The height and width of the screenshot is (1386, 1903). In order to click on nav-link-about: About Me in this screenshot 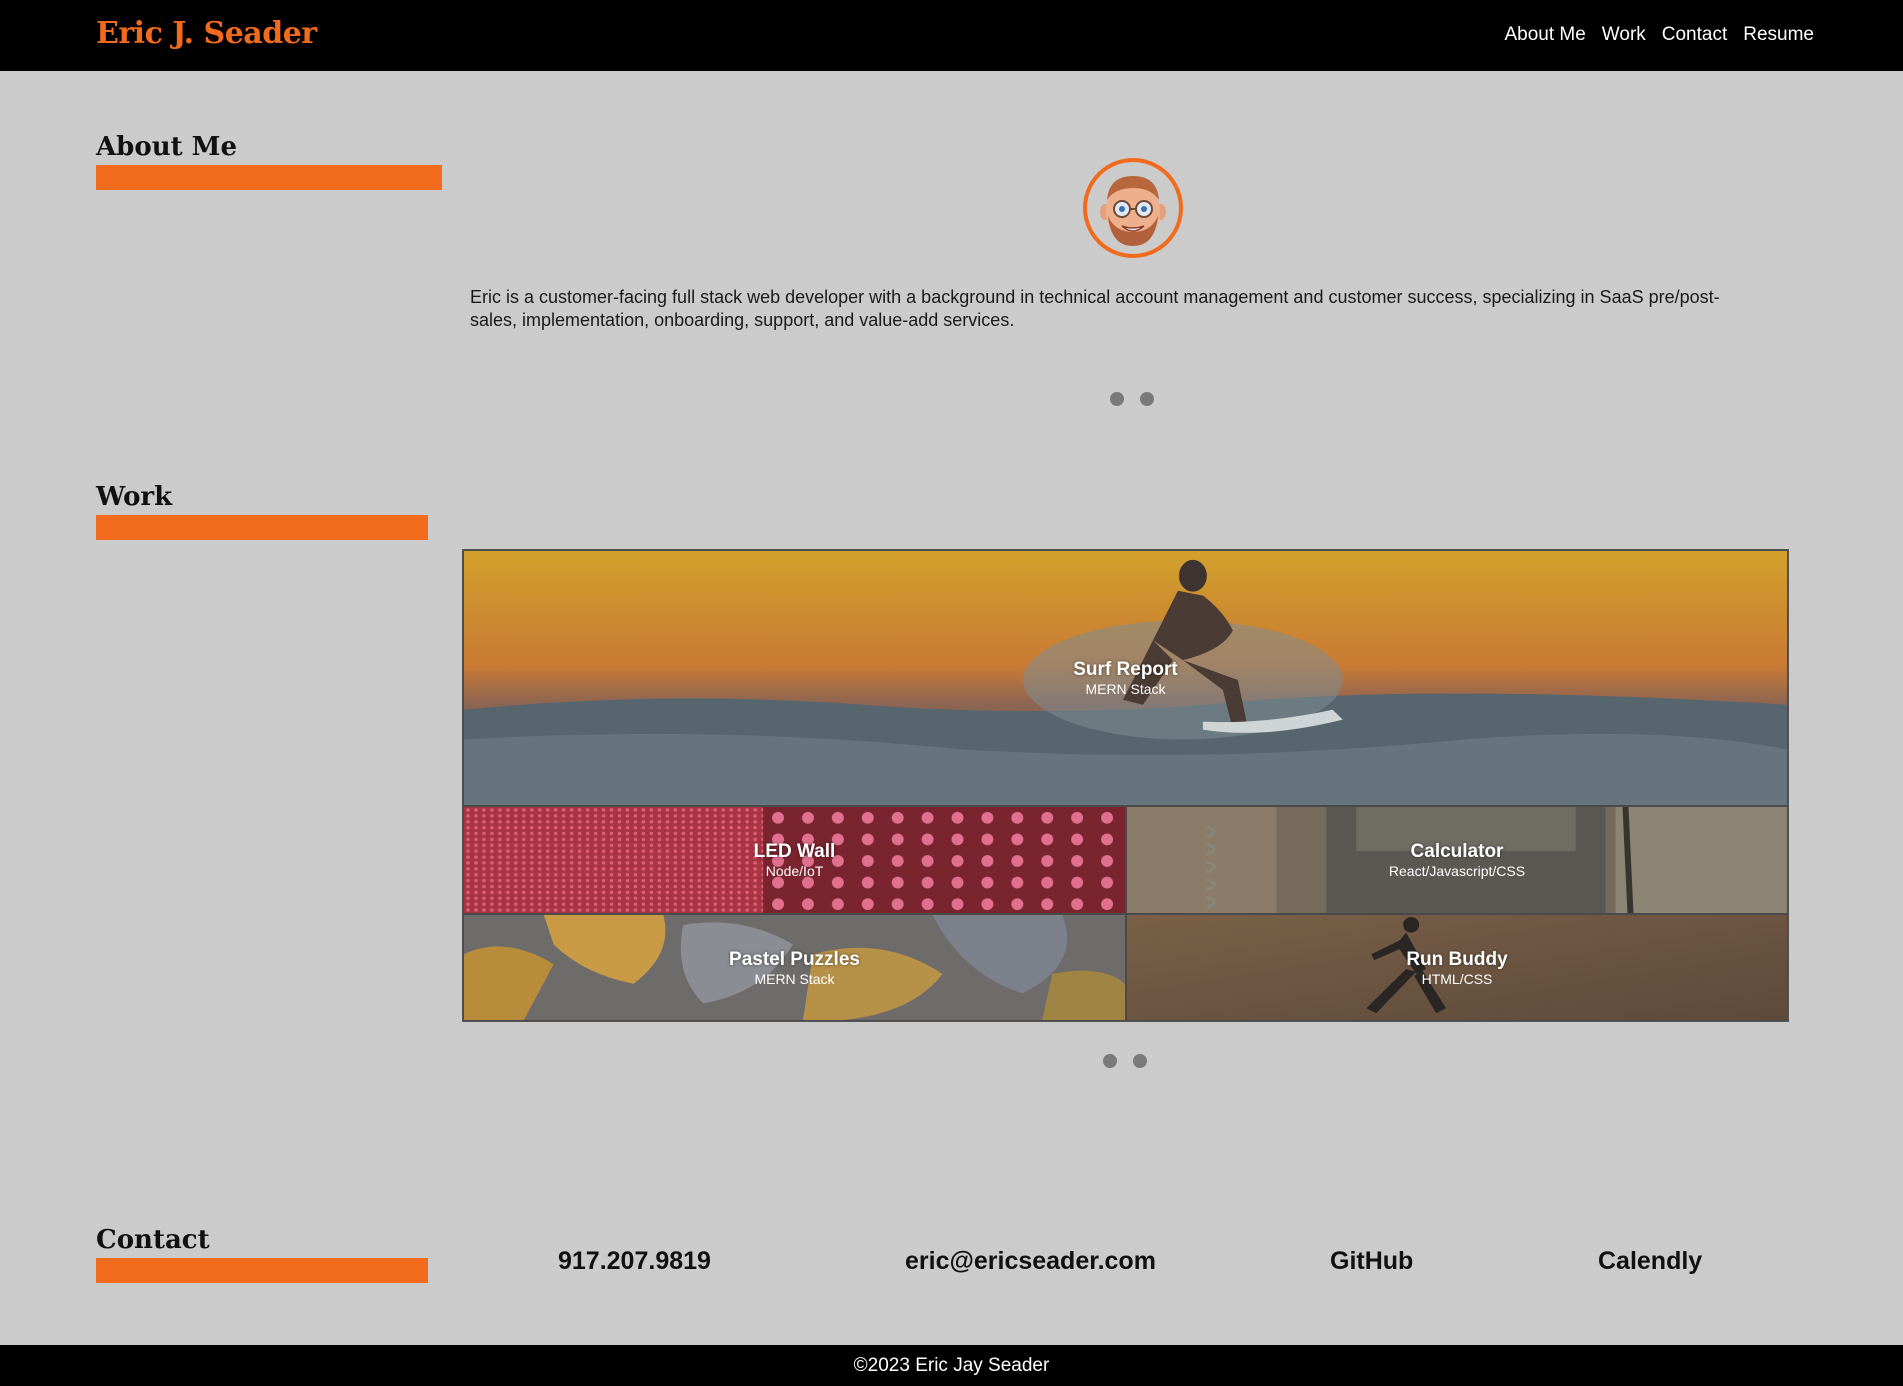, I will do `click(1544, 35)`.